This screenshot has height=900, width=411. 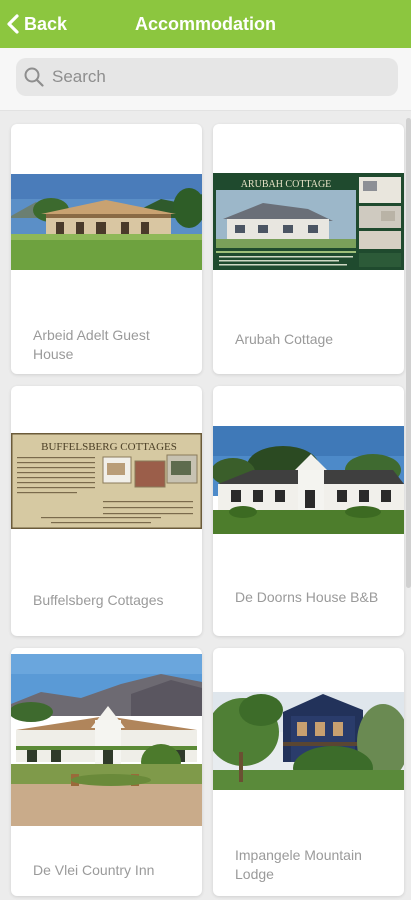 I want to click on chevron-left-icon, so click(x=13, y=24).